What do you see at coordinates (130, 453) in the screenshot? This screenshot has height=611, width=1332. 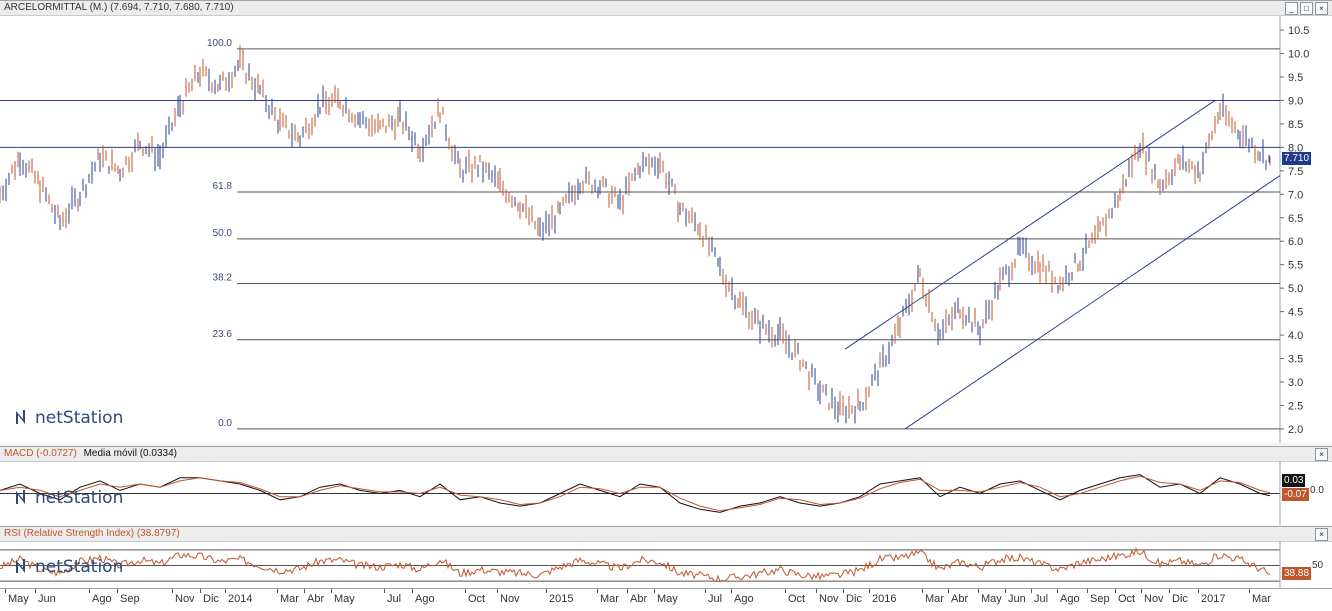 I see `macd-signal-label: Media móvil (0.0334)` at bounding box center [130, 453].